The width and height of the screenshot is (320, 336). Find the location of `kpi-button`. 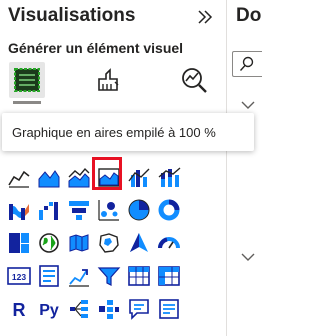

kpi-button is located at coordinates (79, 275).